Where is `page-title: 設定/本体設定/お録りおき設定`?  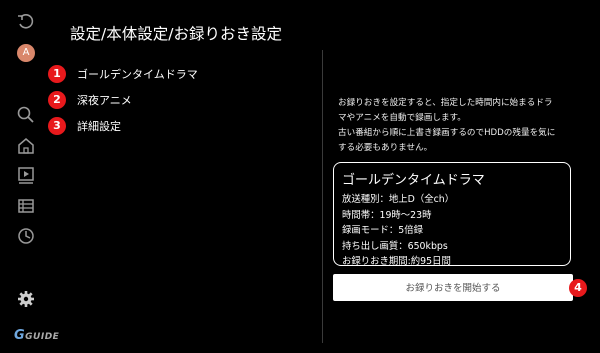
page-title: 設定/本体設定/お録りおき設定 is located at coordinates (176, 34).